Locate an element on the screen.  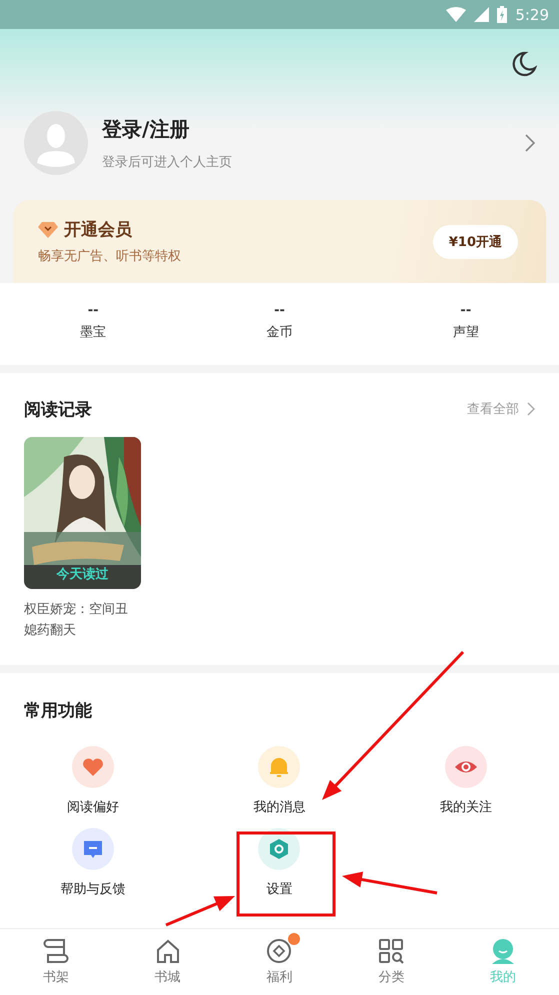
vip-button: ¥10开通 is located at coordinates (475, 242).